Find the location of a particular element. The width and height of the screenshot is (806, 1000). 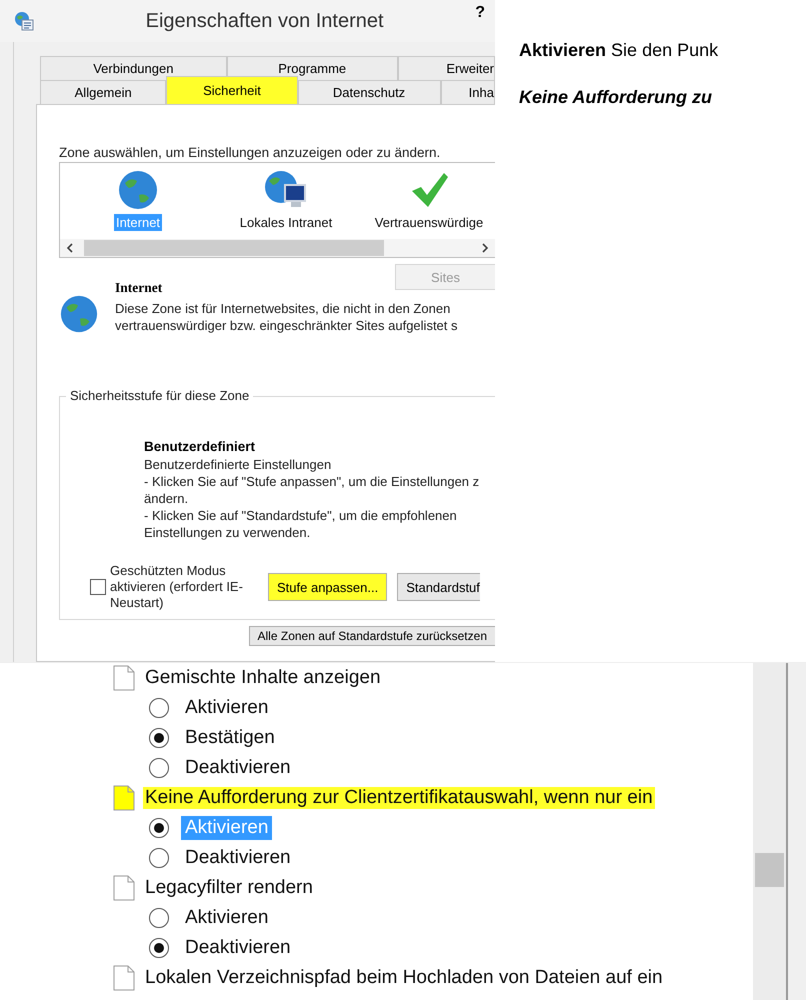

setting-label: Gemischte Inhalte anzeigen is located at coordinates (263, 678).